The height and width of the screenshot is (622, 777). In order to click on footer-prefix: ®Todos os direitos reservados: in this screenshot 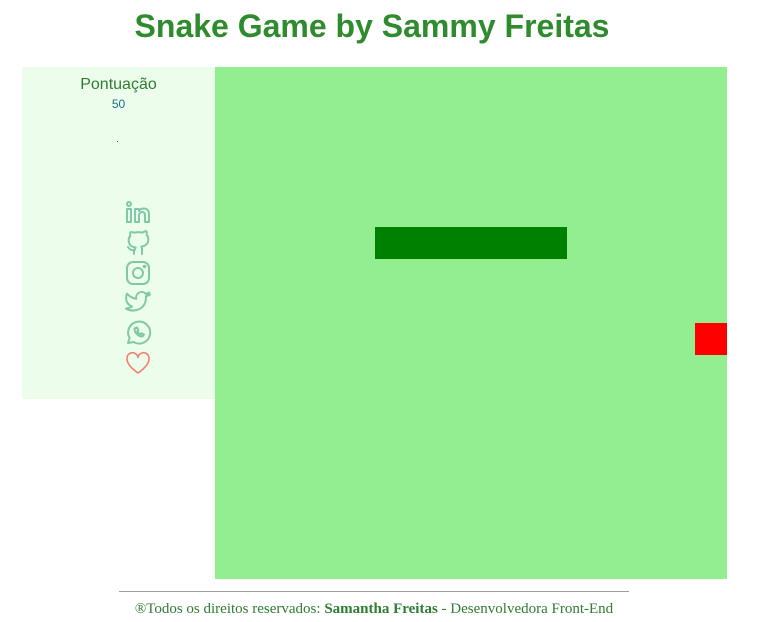, I will do `click(229, 609)`.